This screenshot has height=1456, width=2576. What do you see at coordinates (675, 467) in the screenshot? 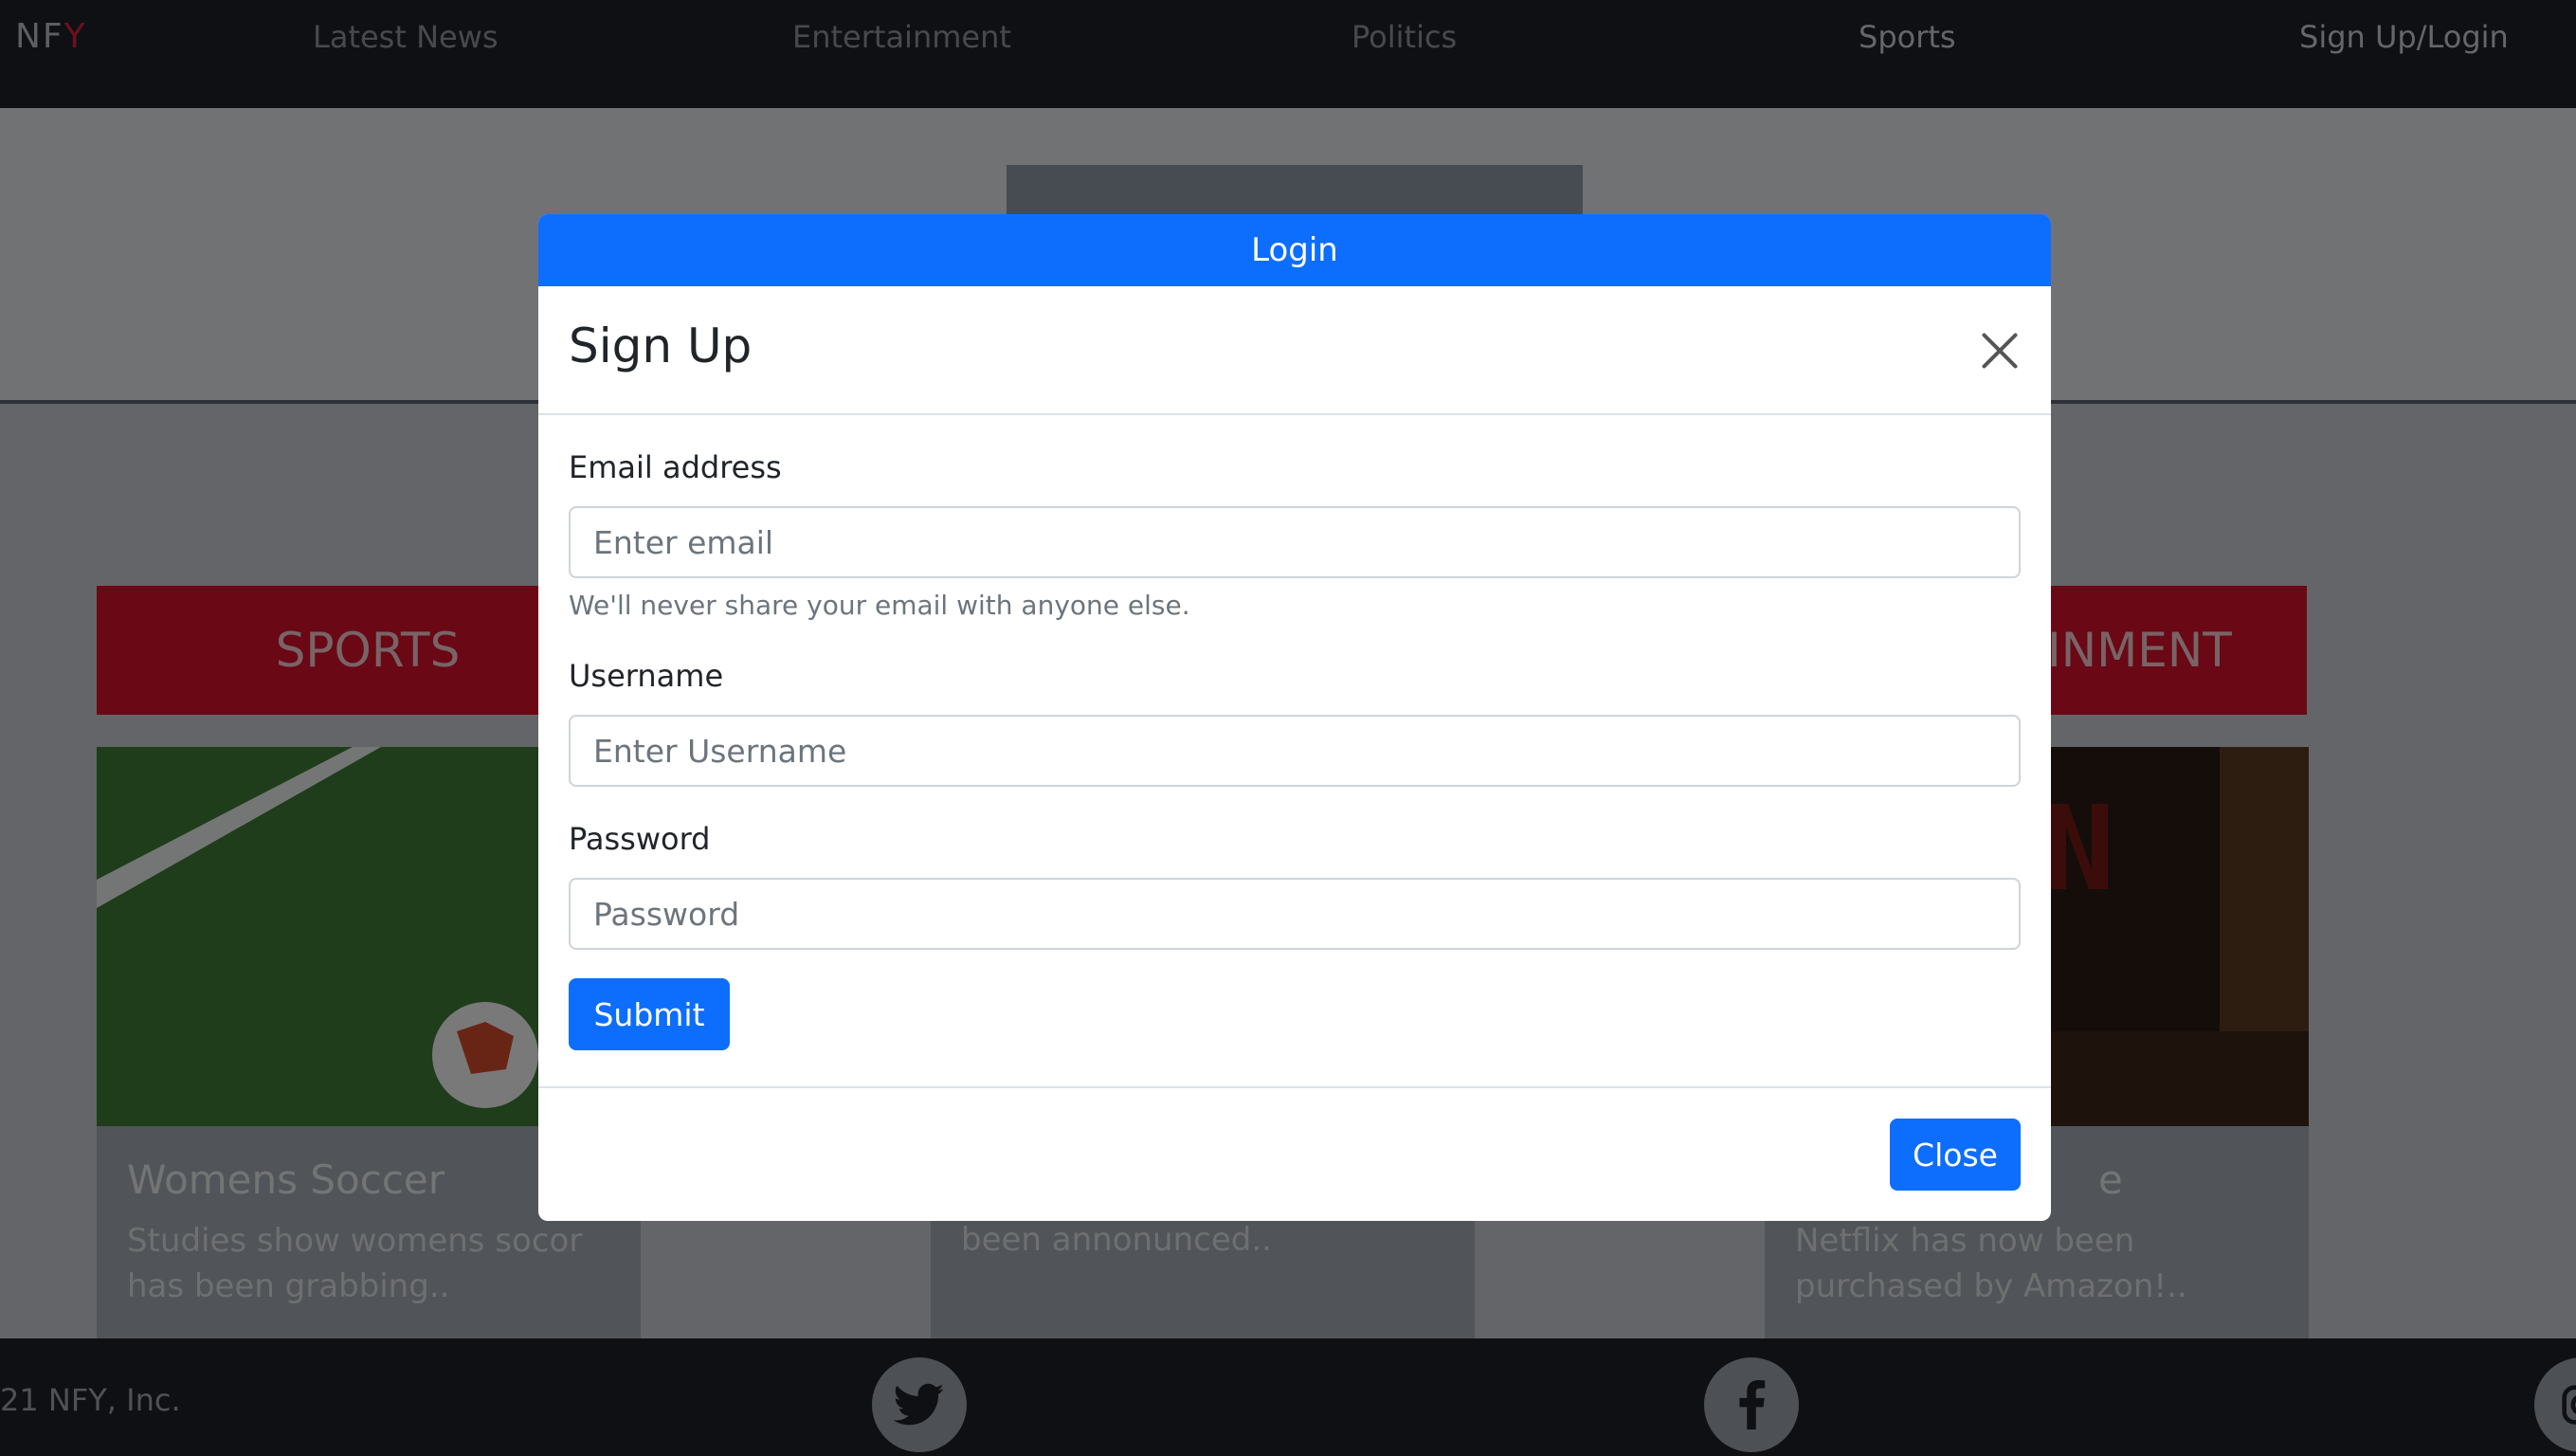
I see `email-label: Email address` at bounding box center [675, 467].